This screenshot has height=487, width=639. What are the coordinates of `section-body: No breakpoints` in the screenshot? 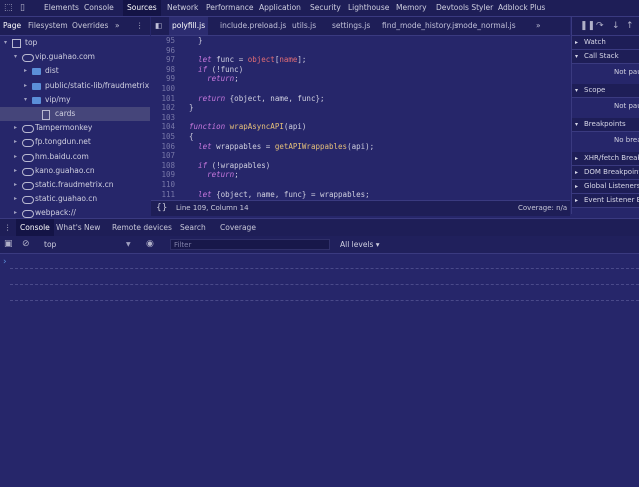 It's located at (626, 140).